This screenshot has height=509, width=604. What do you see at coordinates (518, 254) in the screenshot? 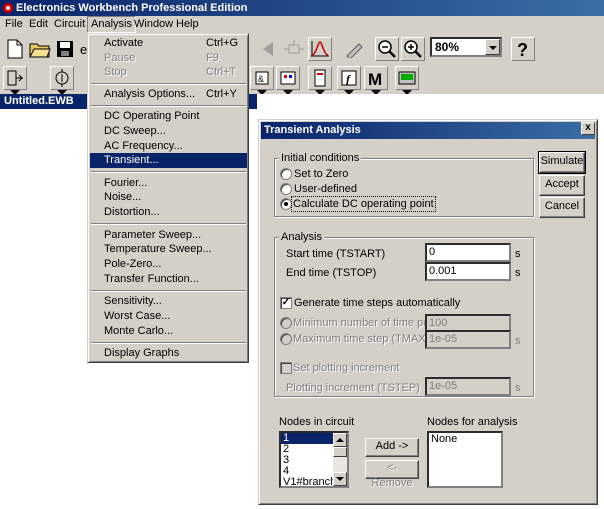
I see `tstart-unit: s` at bounding box center [518, 254].